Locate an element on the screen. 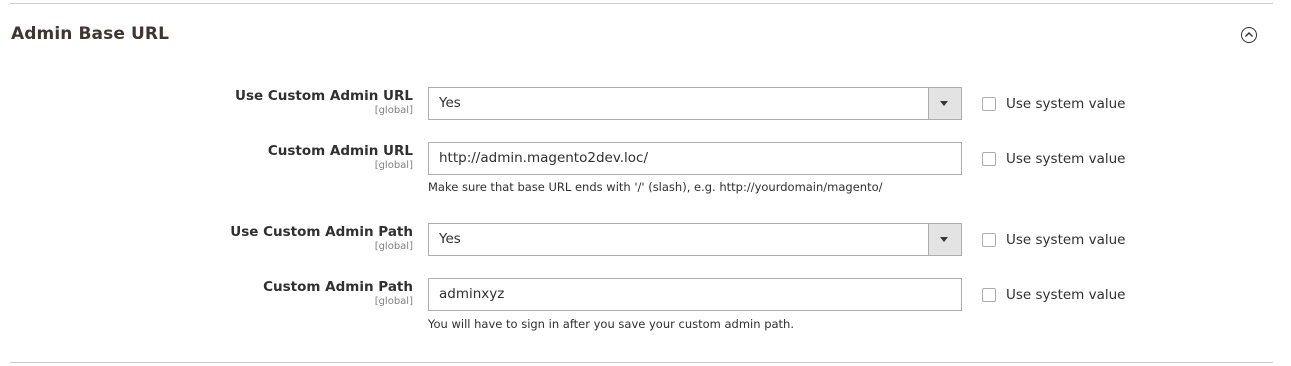 The image size is (1291, 366). field-label-group: Use Custom Admin Path [global] is located at coordinates (321, 238).